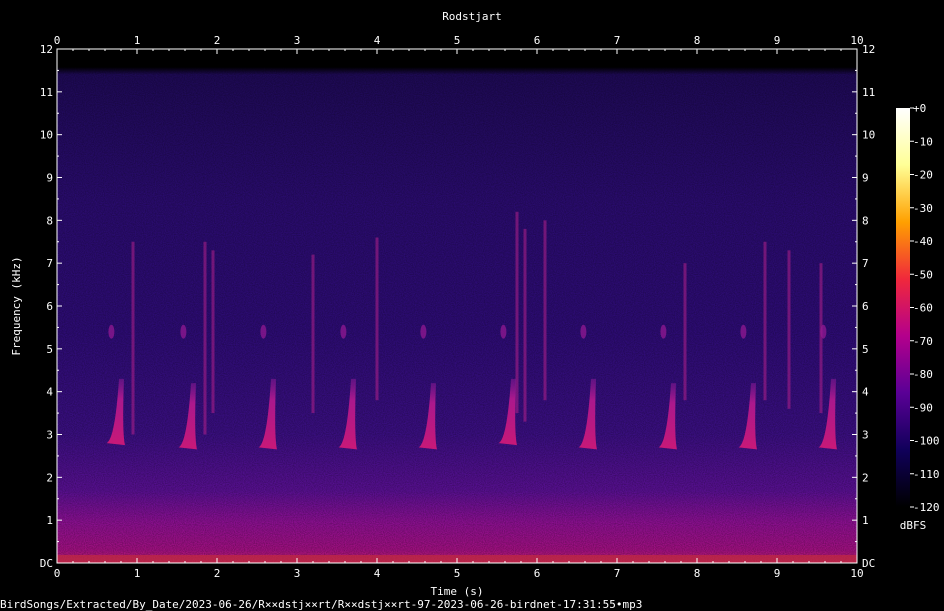 This screenshot has height=611, width=944. I want to click on x-tick-label-bottom: 9, so click(777, 573).